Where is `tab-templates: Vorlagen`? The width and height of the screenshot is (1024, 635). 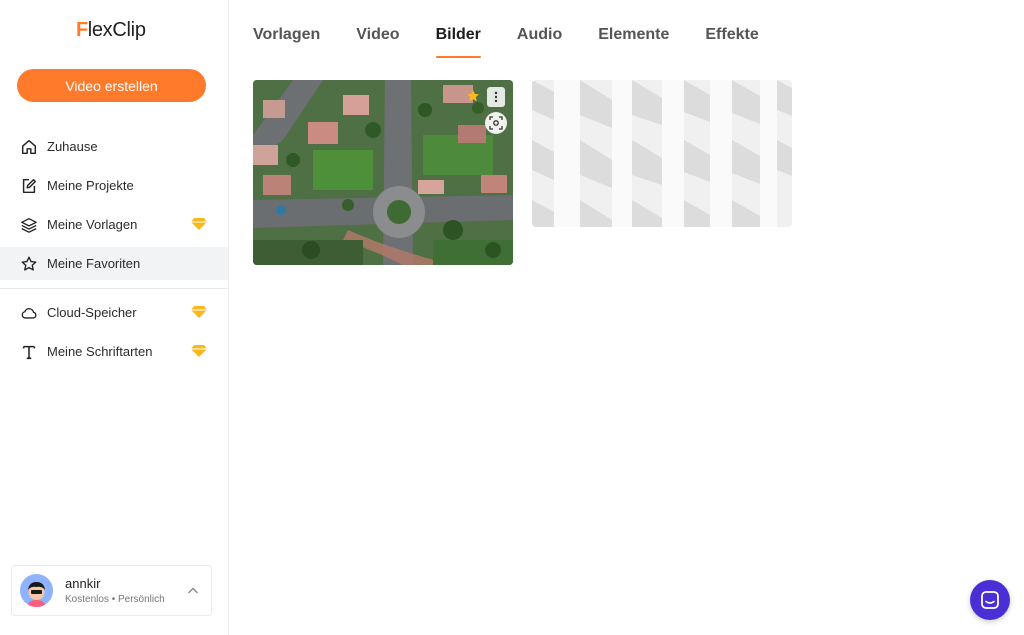
tab-templates: Vorlagen is located at coordinates (286, 42).